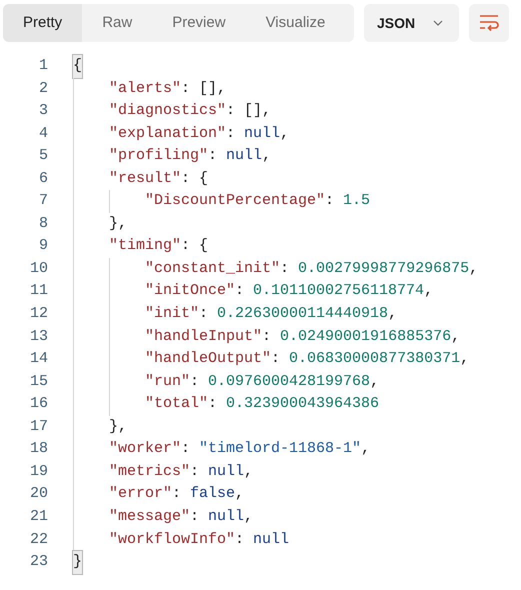 The width and height of the screenshot is (521, 590). I want to click on json-key: "init", so click(172, 314).